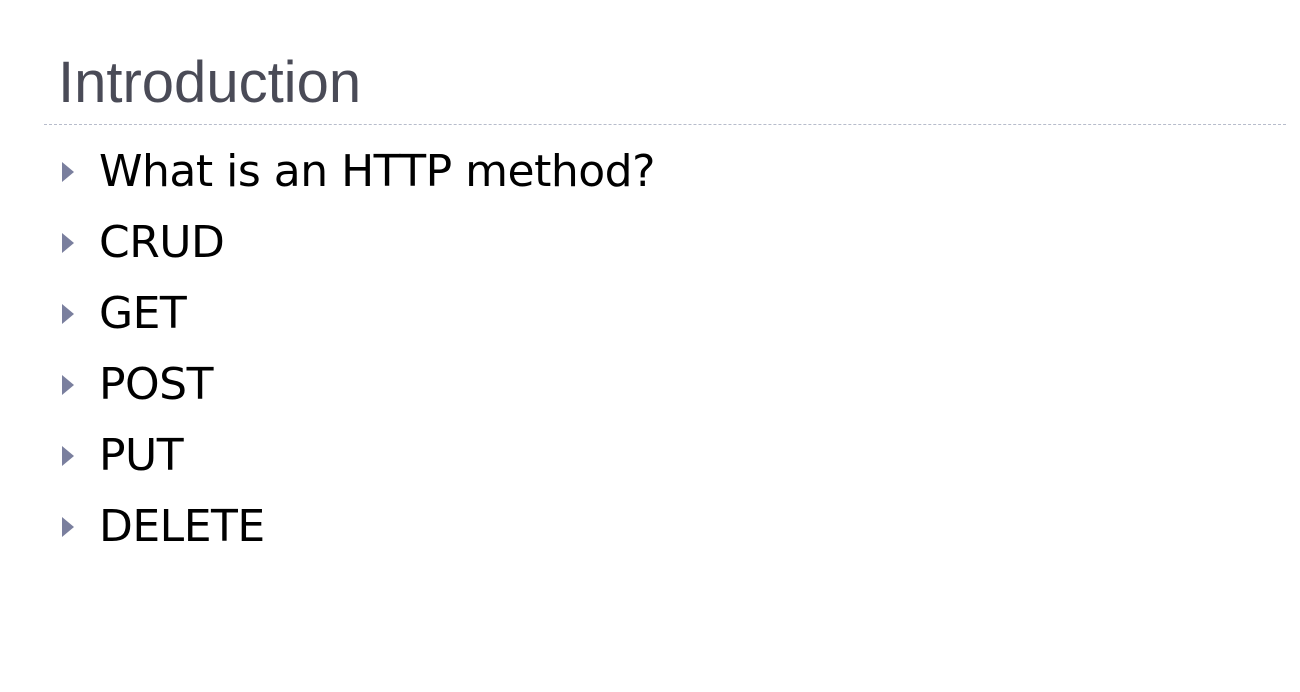  I want to click on bullet-item: PUT, so click(450, 455).